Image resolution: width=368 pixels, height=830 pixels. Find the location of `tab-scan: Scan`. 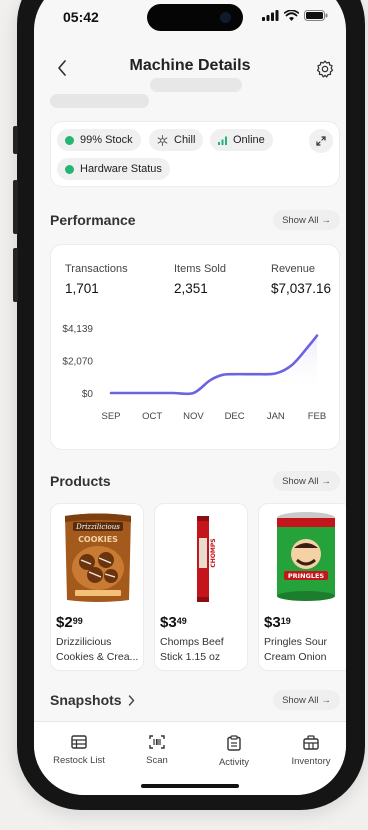

tab-scan: Scan is located at coordinates (157, 750).